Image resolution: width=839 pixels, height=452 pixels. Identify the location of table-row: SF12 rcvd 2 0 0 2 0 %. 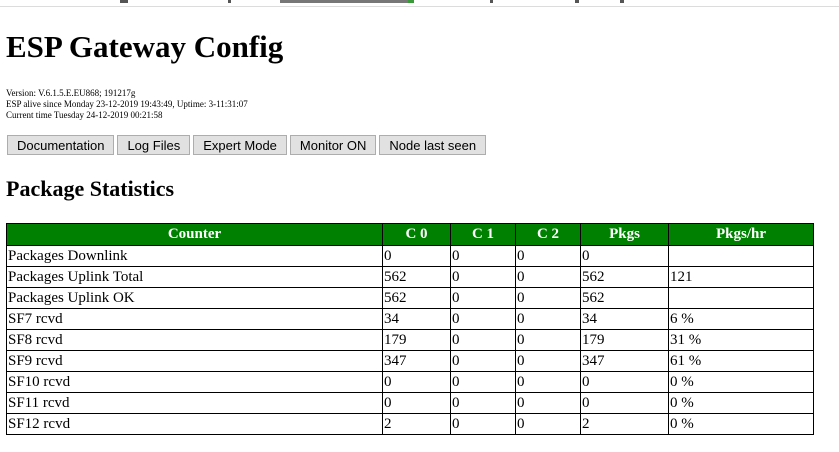
(410, 424).